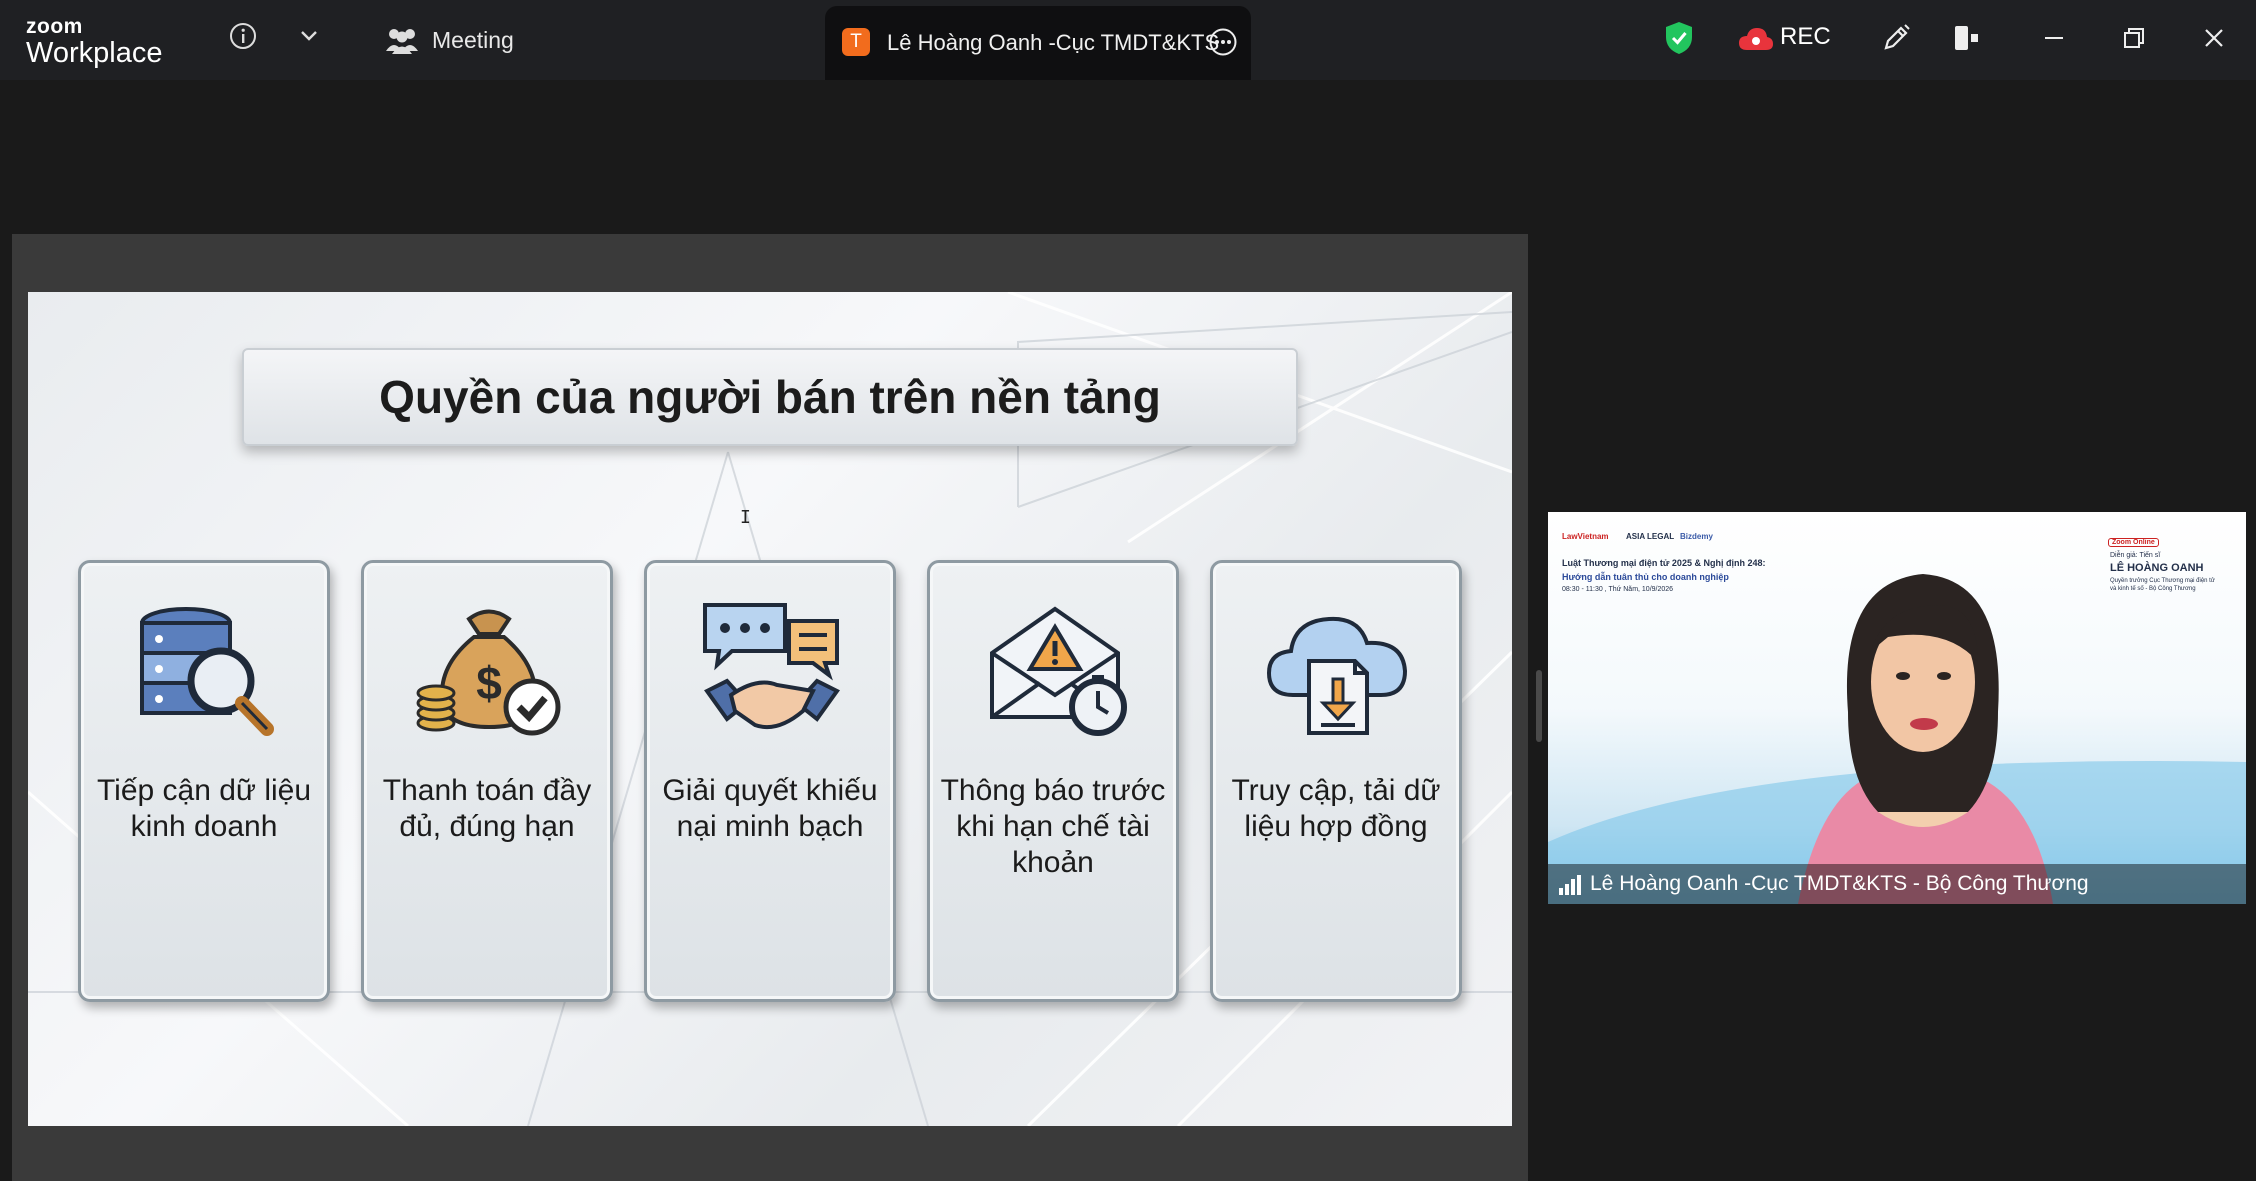 The width and height of the screenshot is (2256, 1181). Describe the element at coordinates (1679, 38) in the screenshot. I see `encryption-shield-icon` at that location.